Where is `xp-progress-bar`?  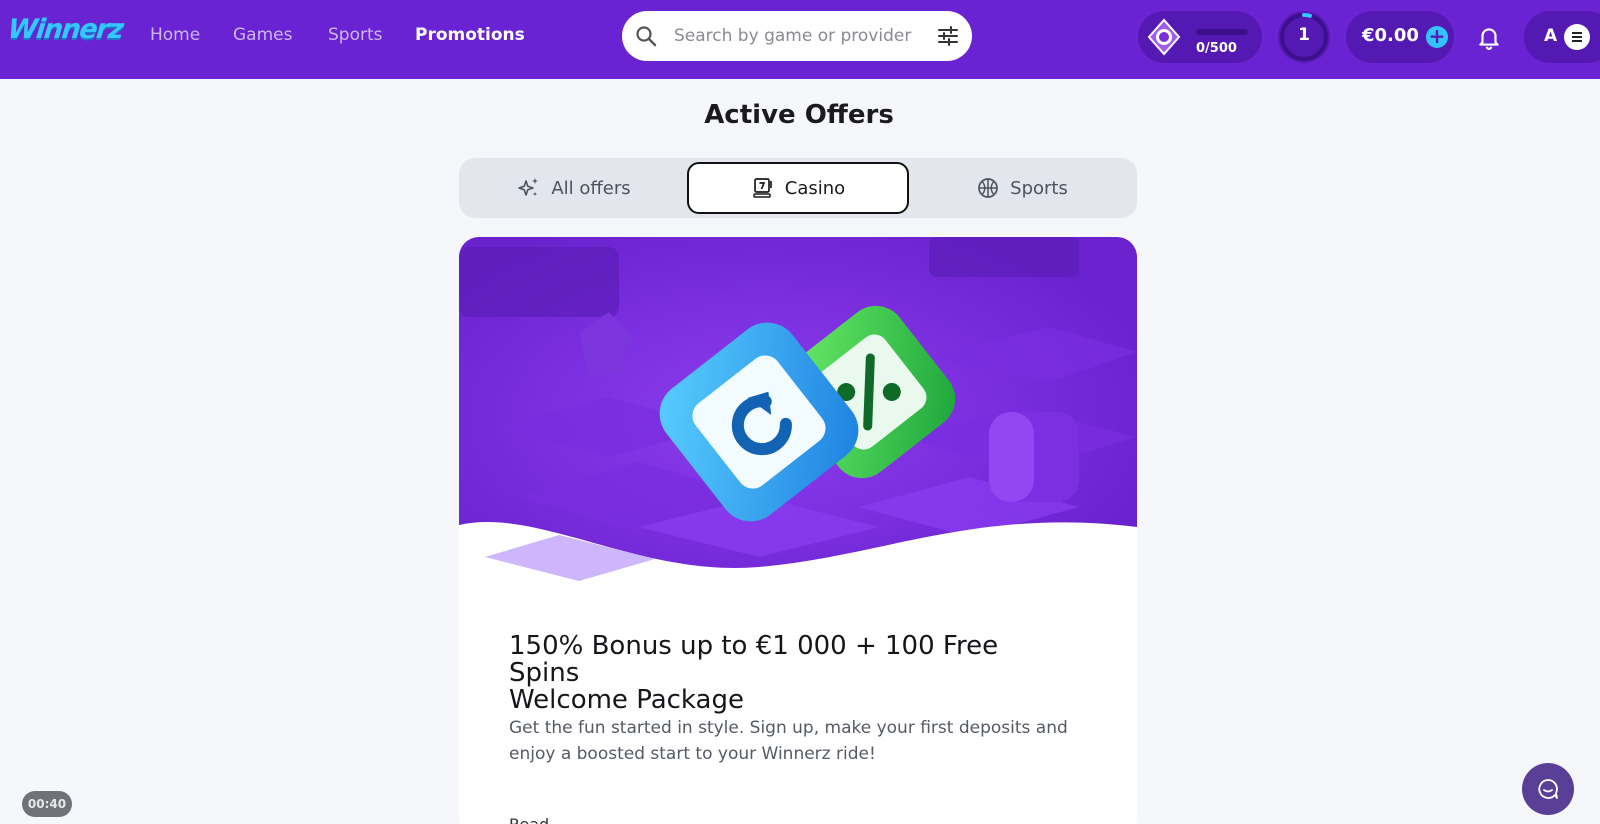 xp-progress-bar is located at coordinates (1222, 32).